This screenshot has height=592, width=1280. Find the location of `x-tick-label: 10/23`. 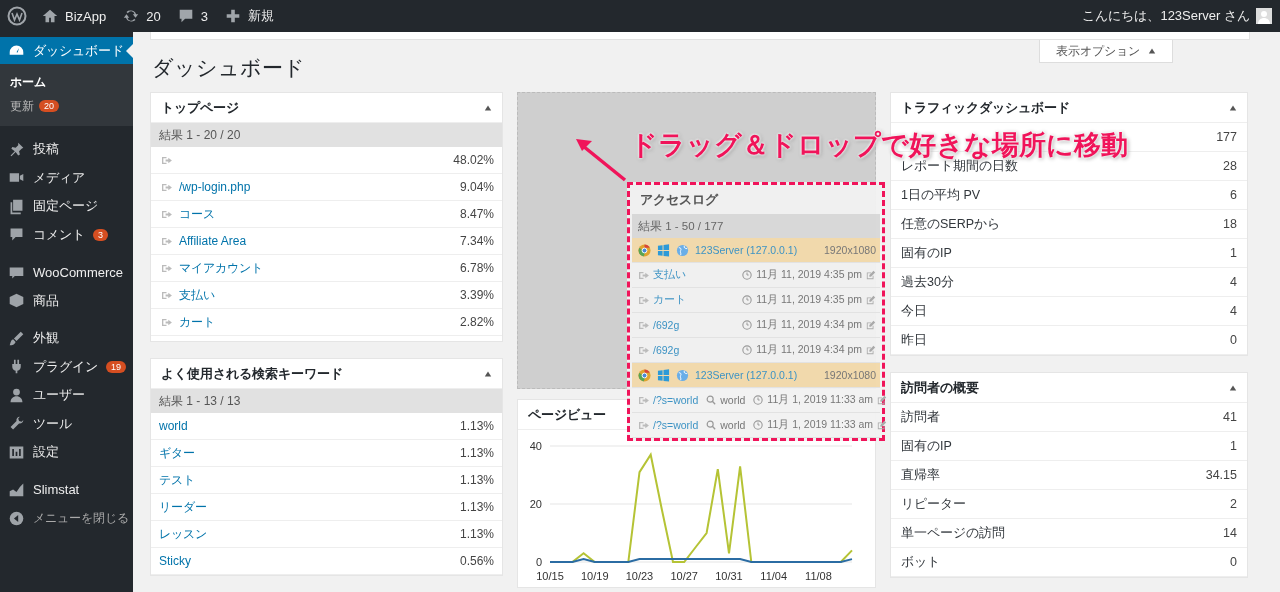

x-tick-label: 10/23 is located at coordinates (639, 576).